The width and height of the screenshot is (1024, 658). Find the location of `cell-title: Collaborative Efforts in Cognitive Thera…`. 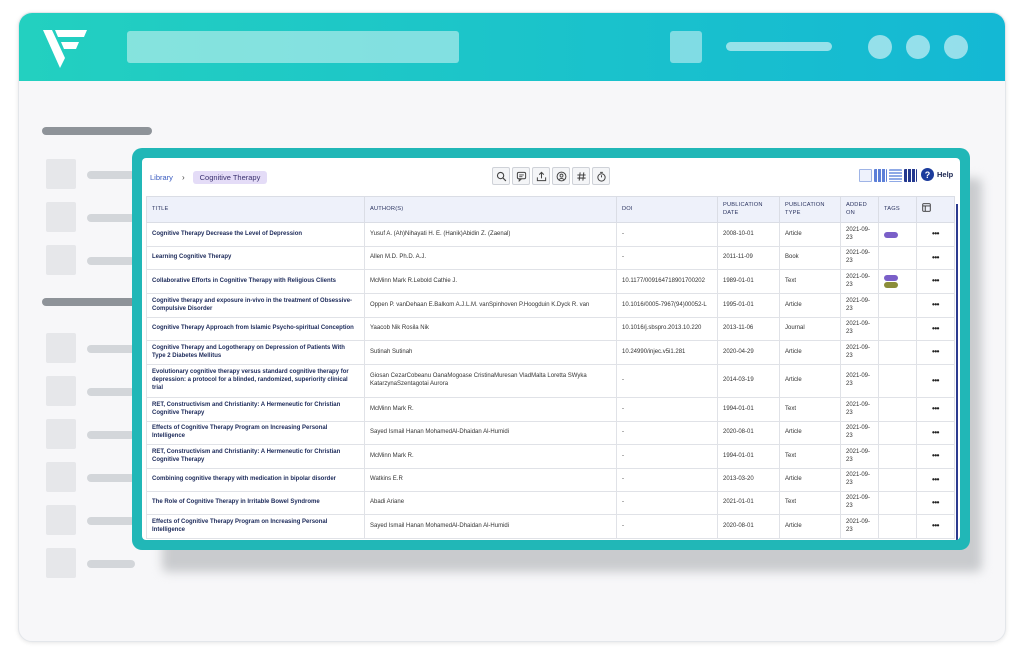

cell-title: Collaborative Efforts in Cognitive Thera… is located at coordinates (255, 281).